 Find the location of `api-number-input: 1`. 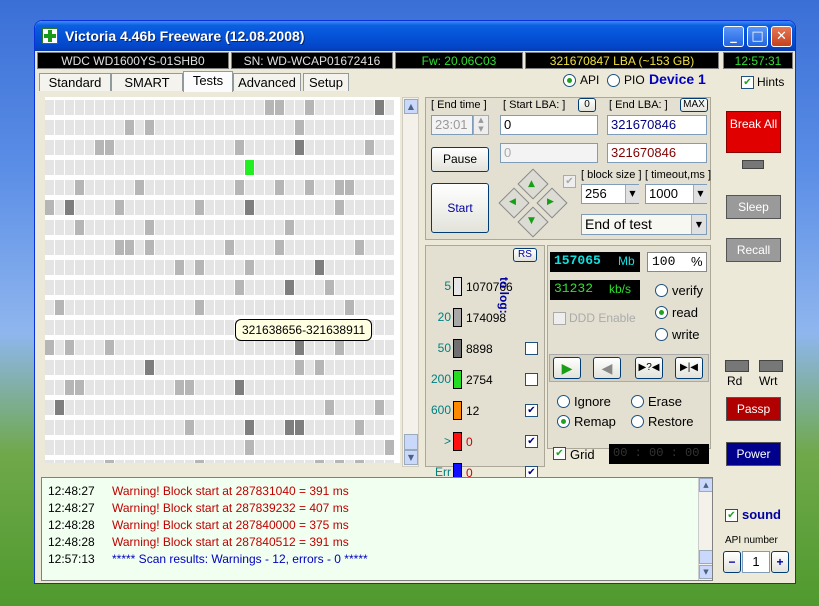

api-number-input: 1 is located at coordinates (756, 562).